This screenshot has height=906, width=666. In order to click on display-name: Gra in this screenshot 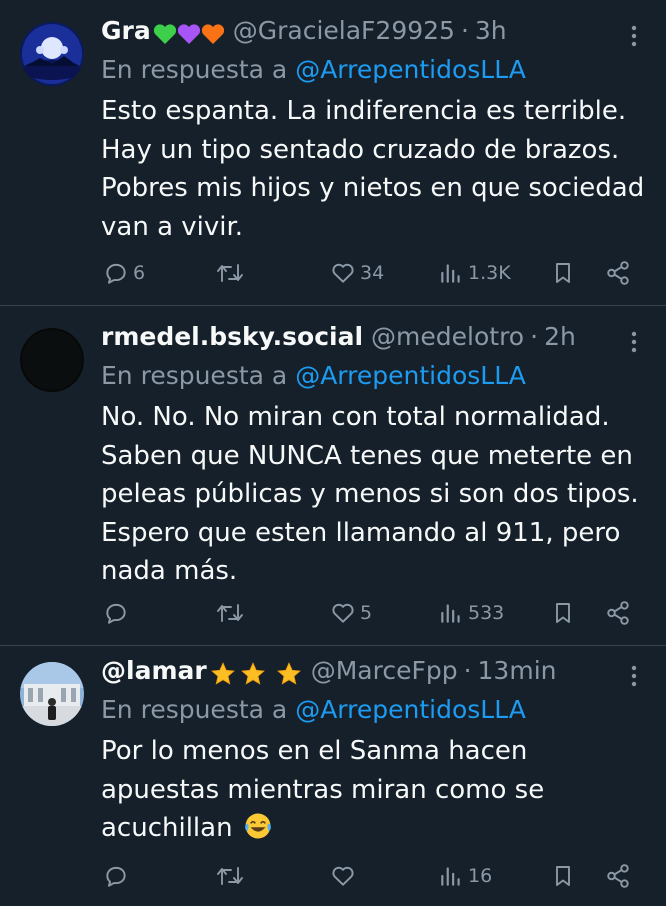, I will do `click(126, 30)`.